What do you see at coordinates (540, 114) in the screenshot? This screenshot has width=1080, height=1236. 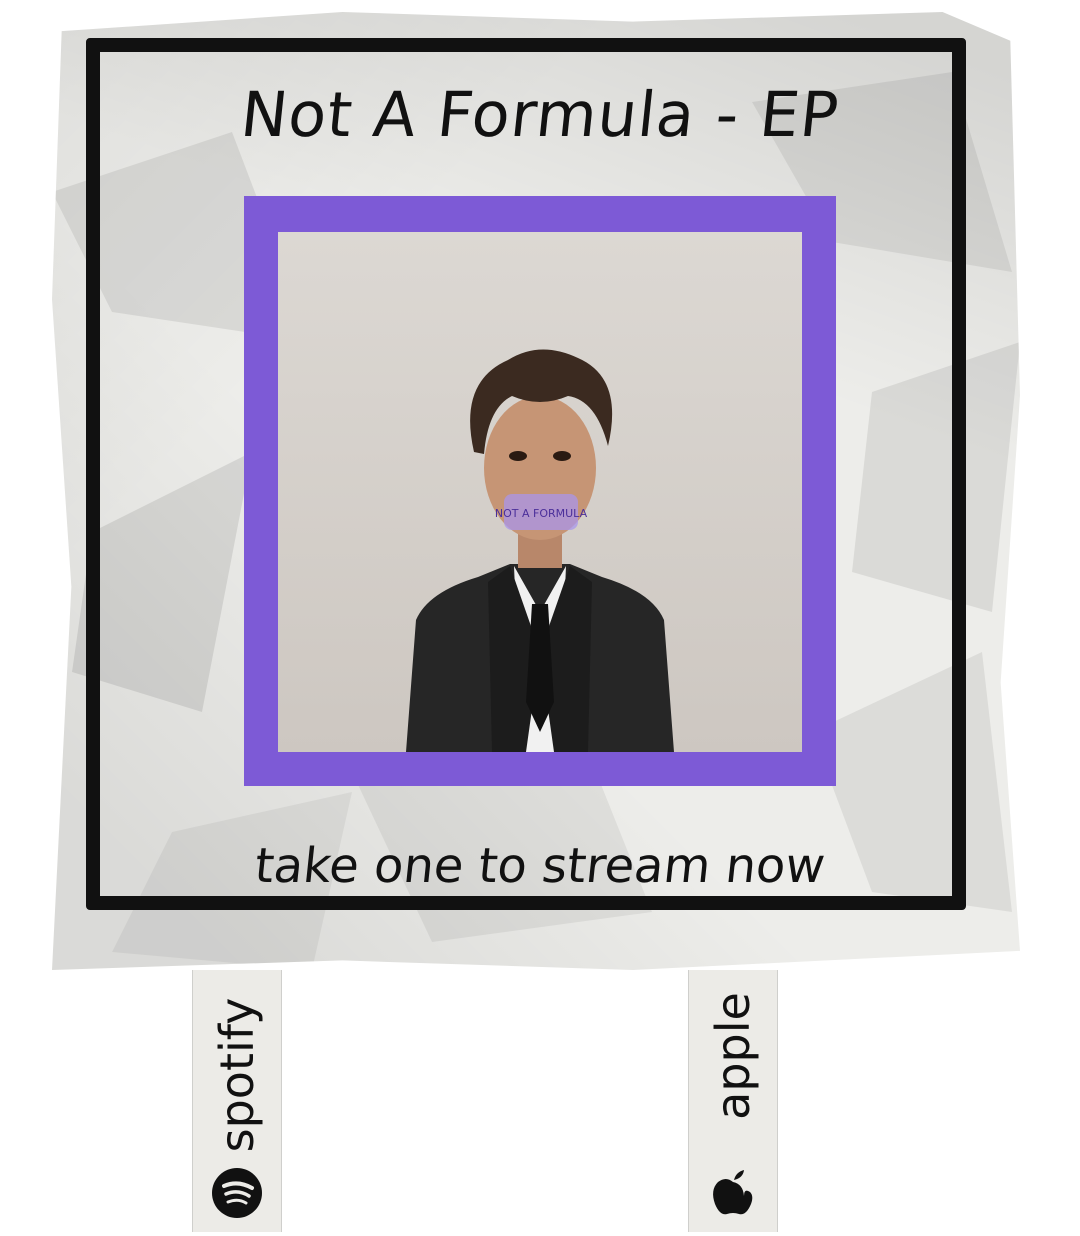 I see `ep-title: Not A Formula - EP` at bounding box center [540, 114].